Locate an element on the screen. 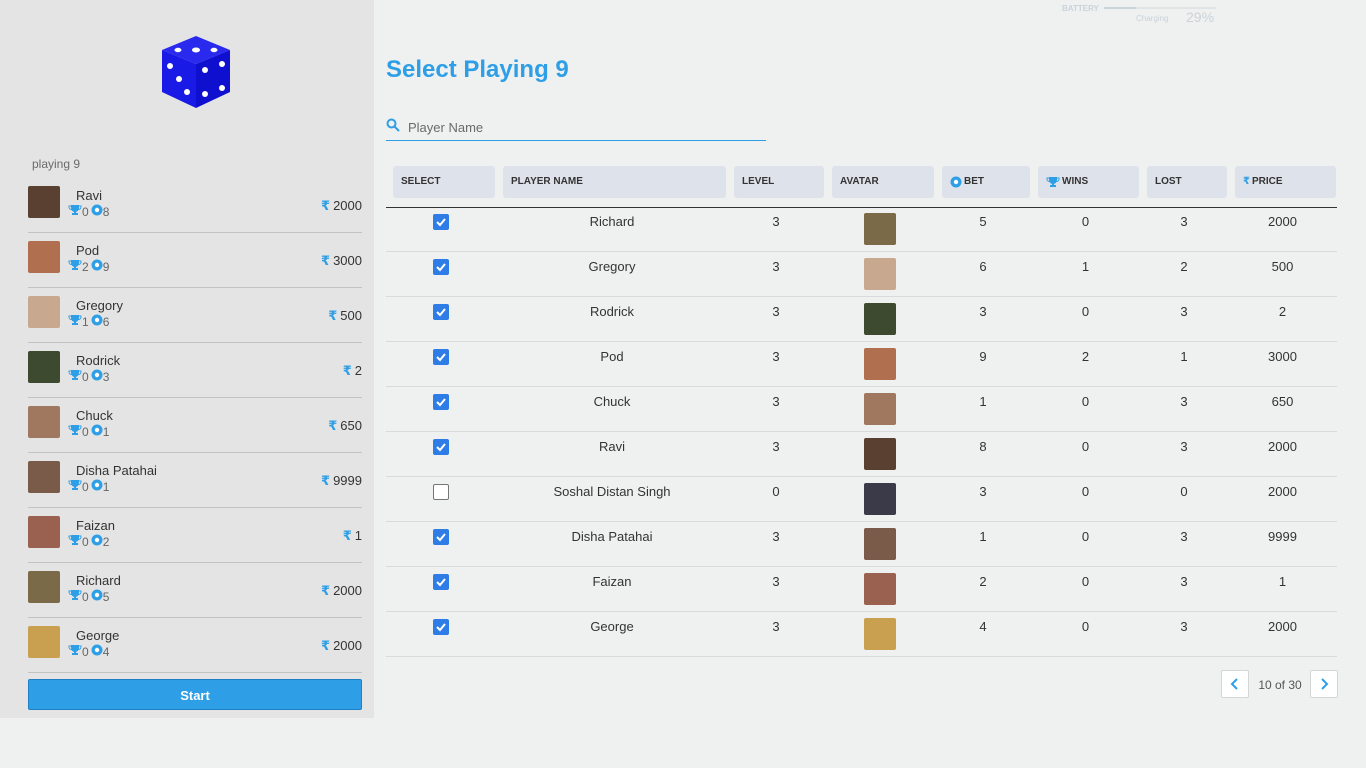 The image size is (1366, 768). player-stats: 16 is located at coordinates (89, 321).